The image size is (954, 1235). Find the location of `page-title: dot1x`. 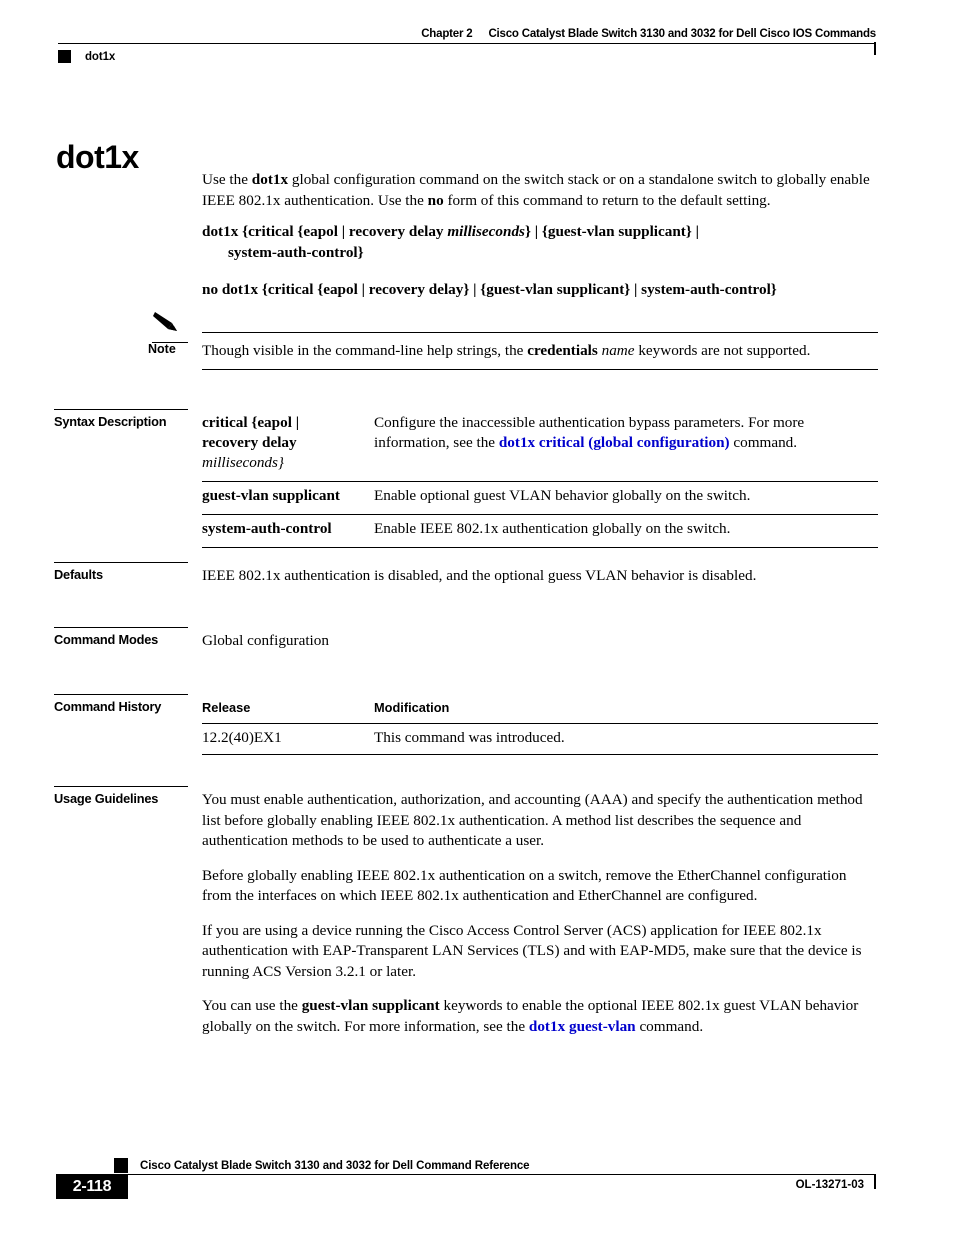

page-title: dot1x is located at coordinates (97, 157).